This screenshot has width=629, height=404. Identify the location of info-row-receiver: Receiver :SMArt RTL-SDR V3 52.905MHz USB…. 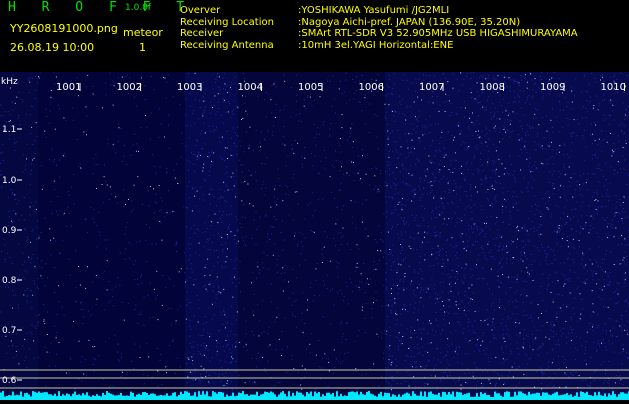
(379, 34).